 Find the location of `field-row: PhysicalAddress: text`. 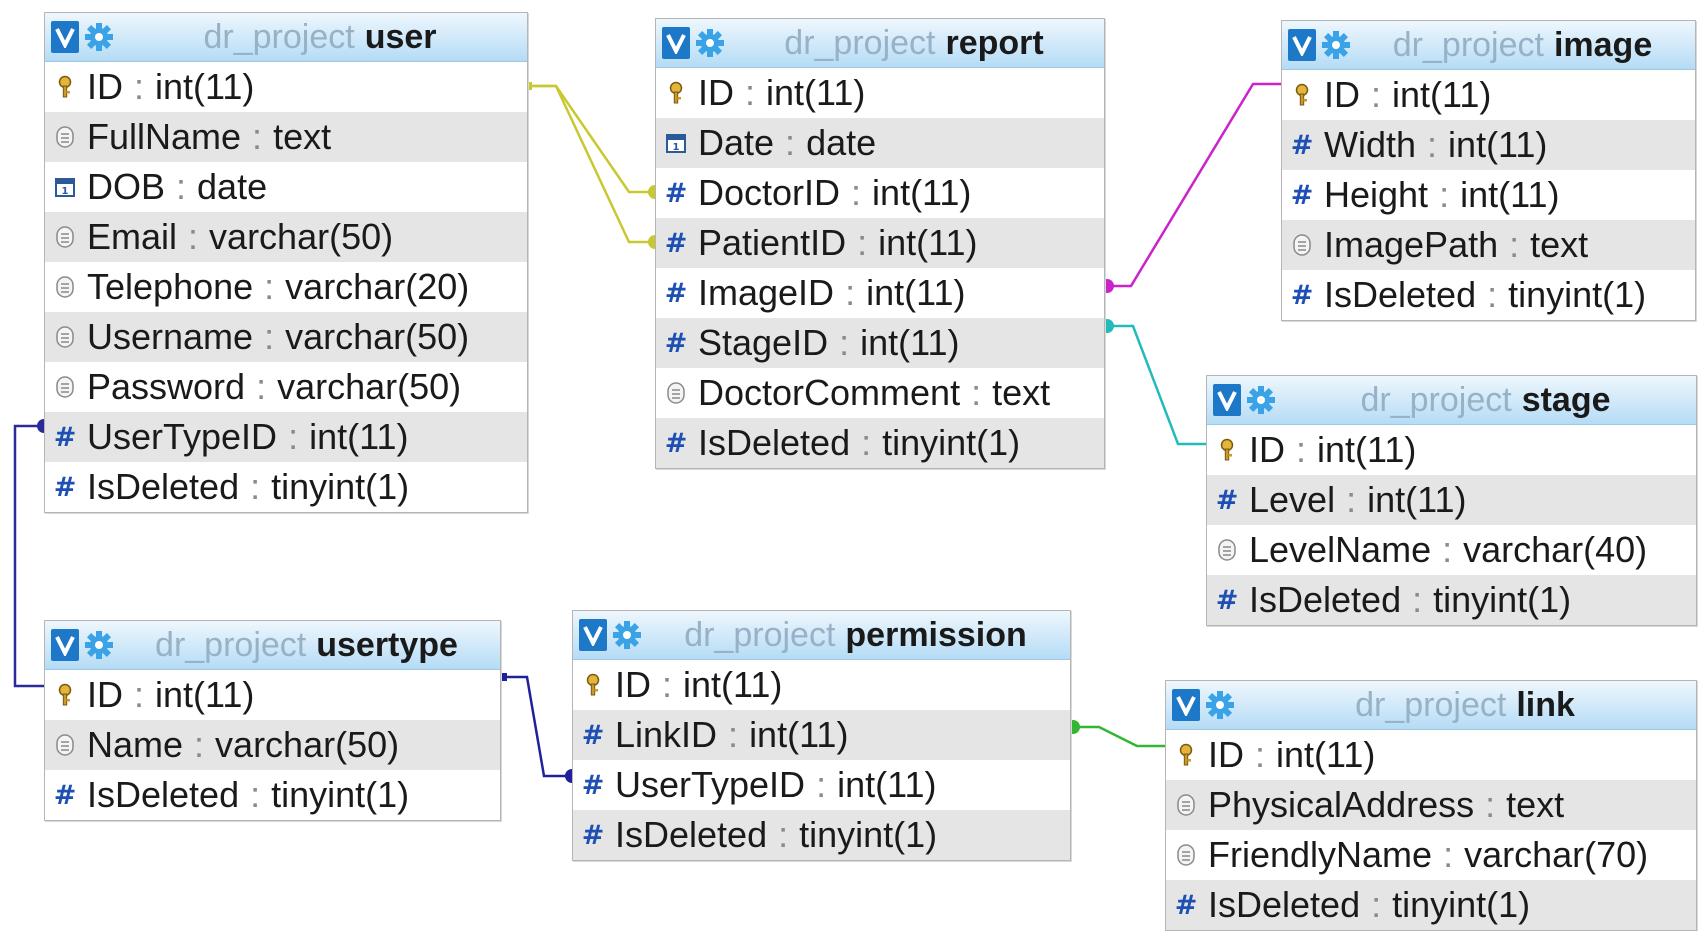

field-row: PhysicalAddress: text is located at coordinates (1431, 805).